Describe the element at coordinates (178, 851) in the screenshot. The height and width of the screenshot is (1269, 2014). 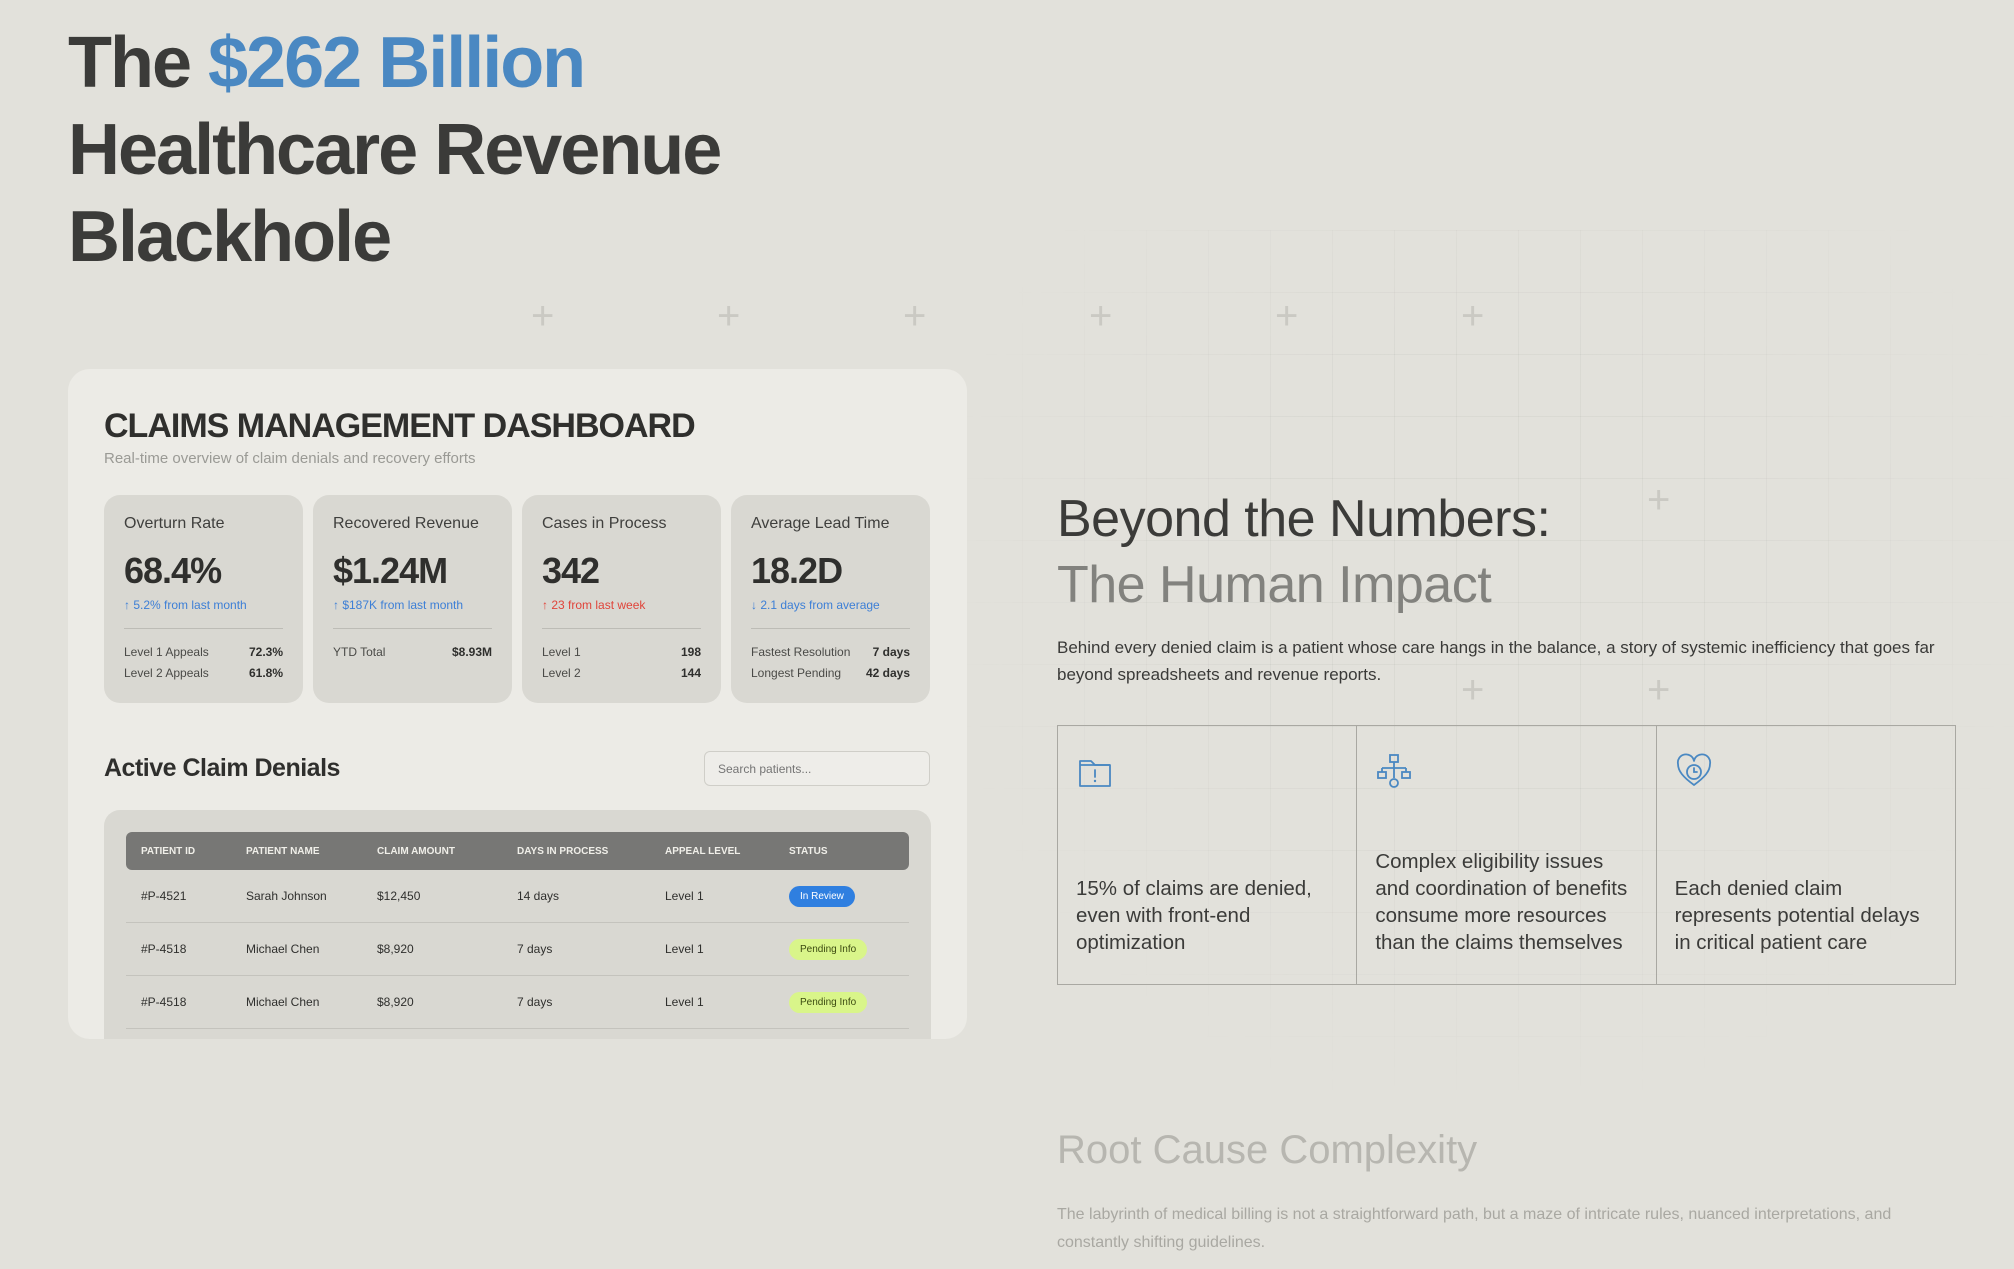
I see `column-header: PATIENT ID` at that location.